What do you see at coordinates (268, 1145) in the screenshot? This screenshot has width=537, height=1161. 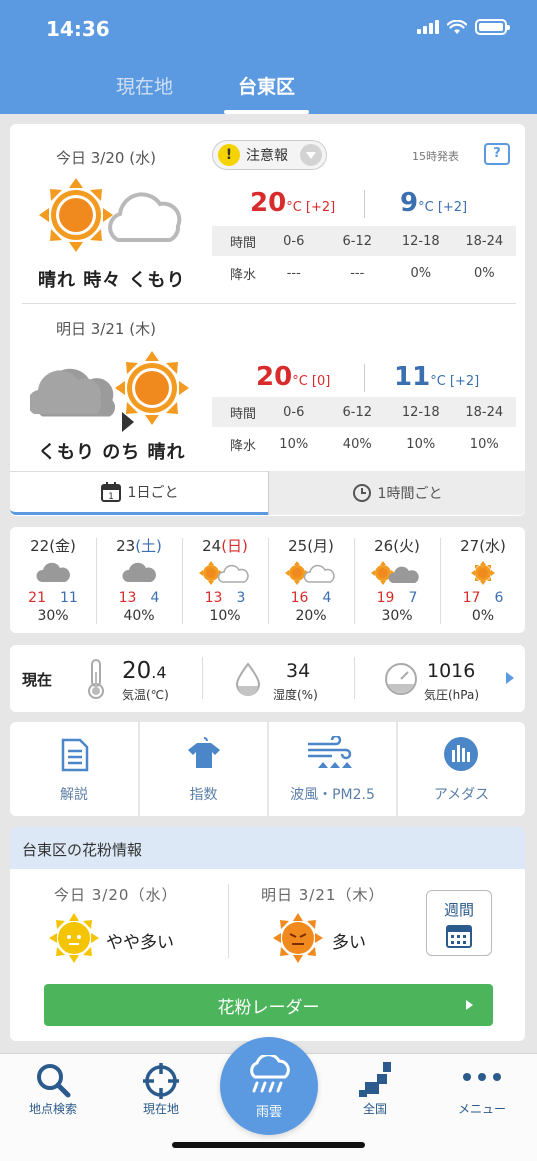 I see `home-indicator` at bounding box center [268, 1145].